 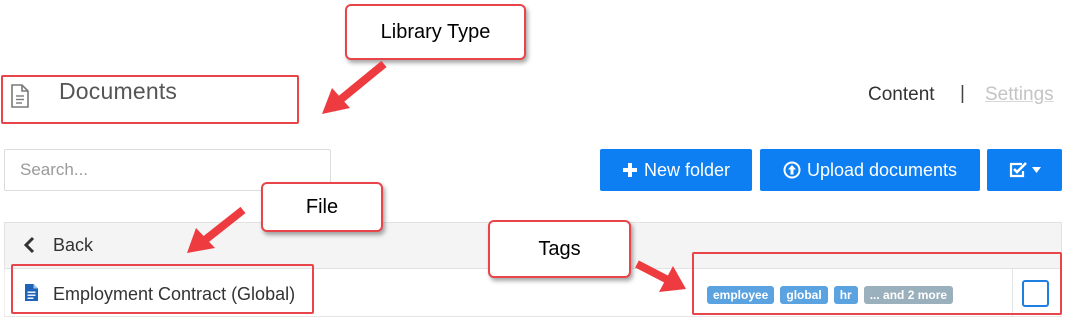 What do you see at coordinates (901, 95) in the screenshot?
I see `tab-content: Content` at bounding box center [901, 95].